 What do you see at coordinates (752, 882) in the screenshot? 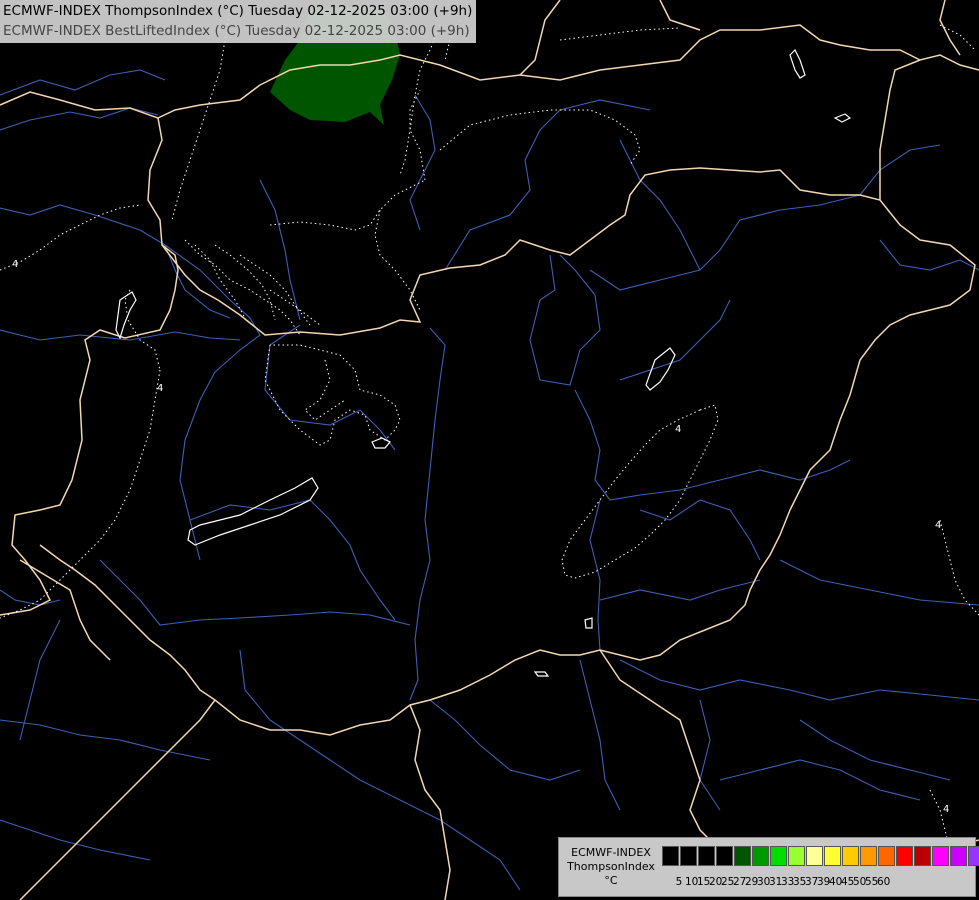
I see `legend-tick-label: 29` at bounding box center [752, 882].